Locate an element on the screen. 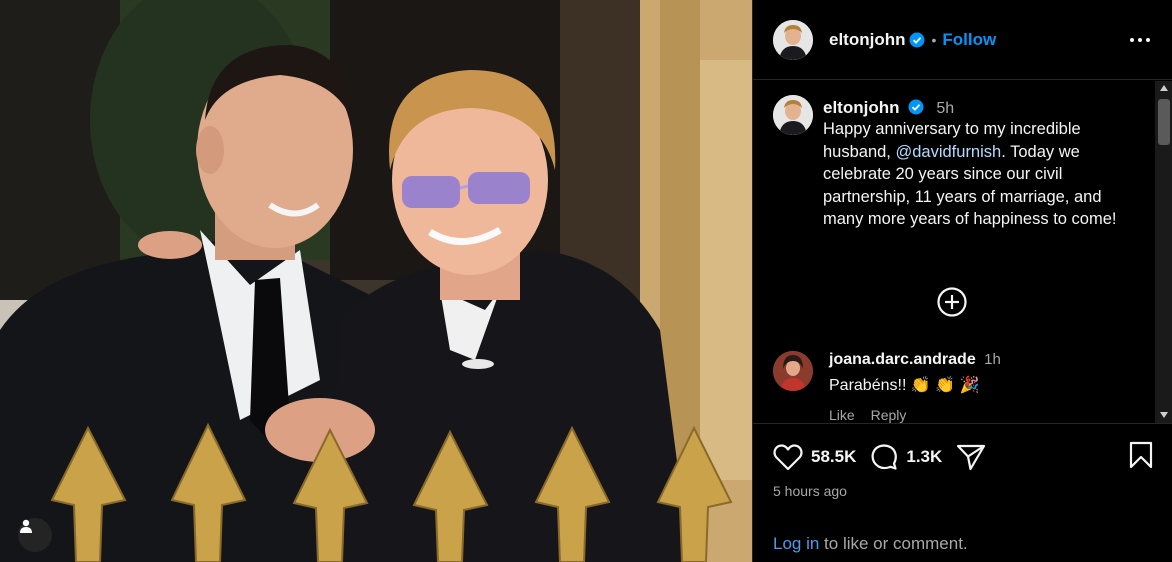 This screenshot has width=1172, height=562. post-author-username: eltonjohn is located at coordinates (867, 40).